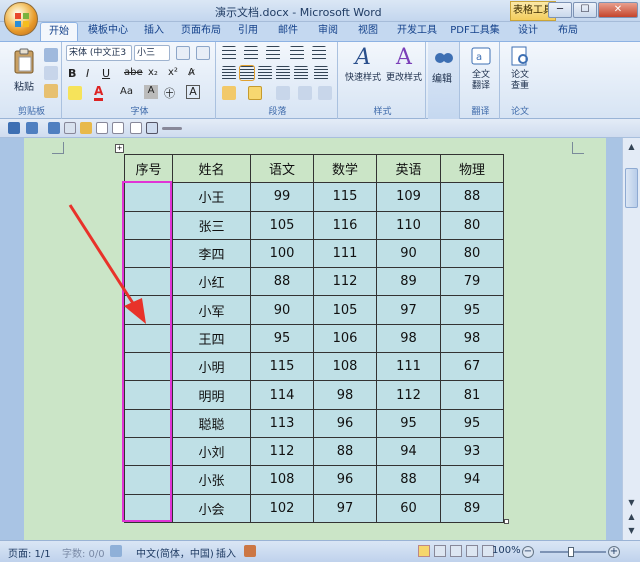  Describe the element at coordinates (472, 395) in the screenshot. I see `table-cell: 81` at that location.